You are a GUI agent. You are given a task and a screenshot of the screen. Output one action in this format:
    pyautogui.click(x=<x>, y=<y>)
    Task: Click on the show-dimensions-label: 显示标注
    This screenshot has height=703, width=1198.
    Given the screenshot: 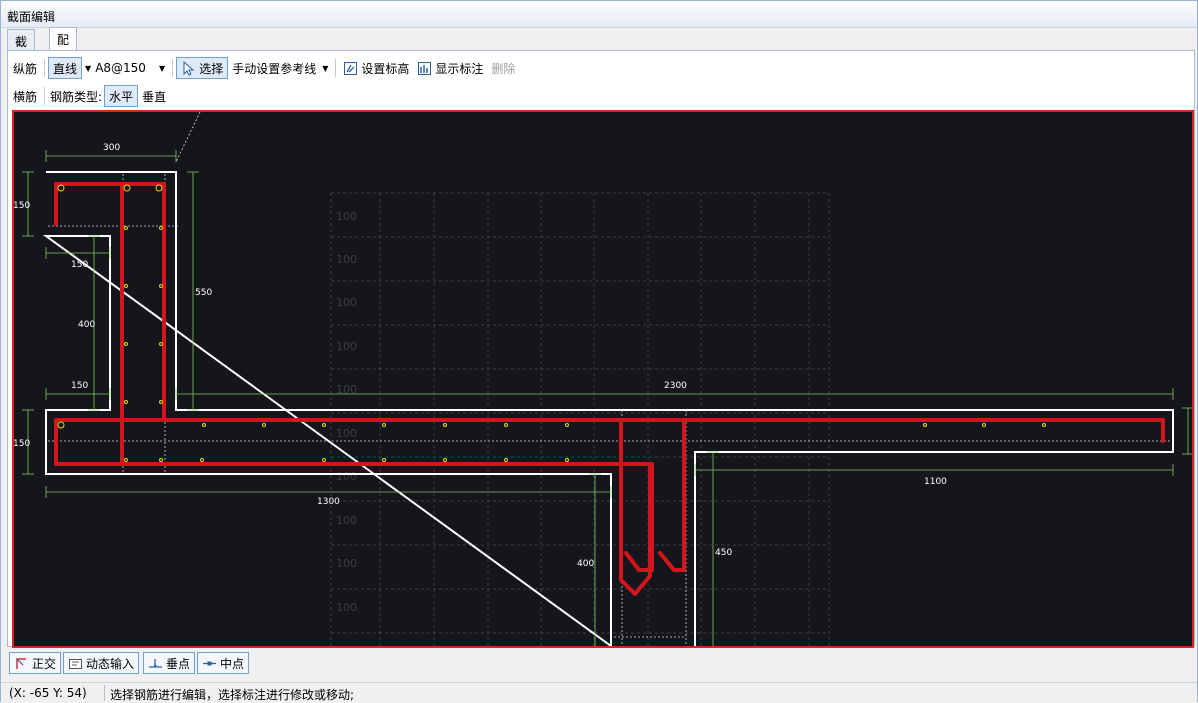 What is the action you would take?
    pyautogui.click(x=459, y=68)
    